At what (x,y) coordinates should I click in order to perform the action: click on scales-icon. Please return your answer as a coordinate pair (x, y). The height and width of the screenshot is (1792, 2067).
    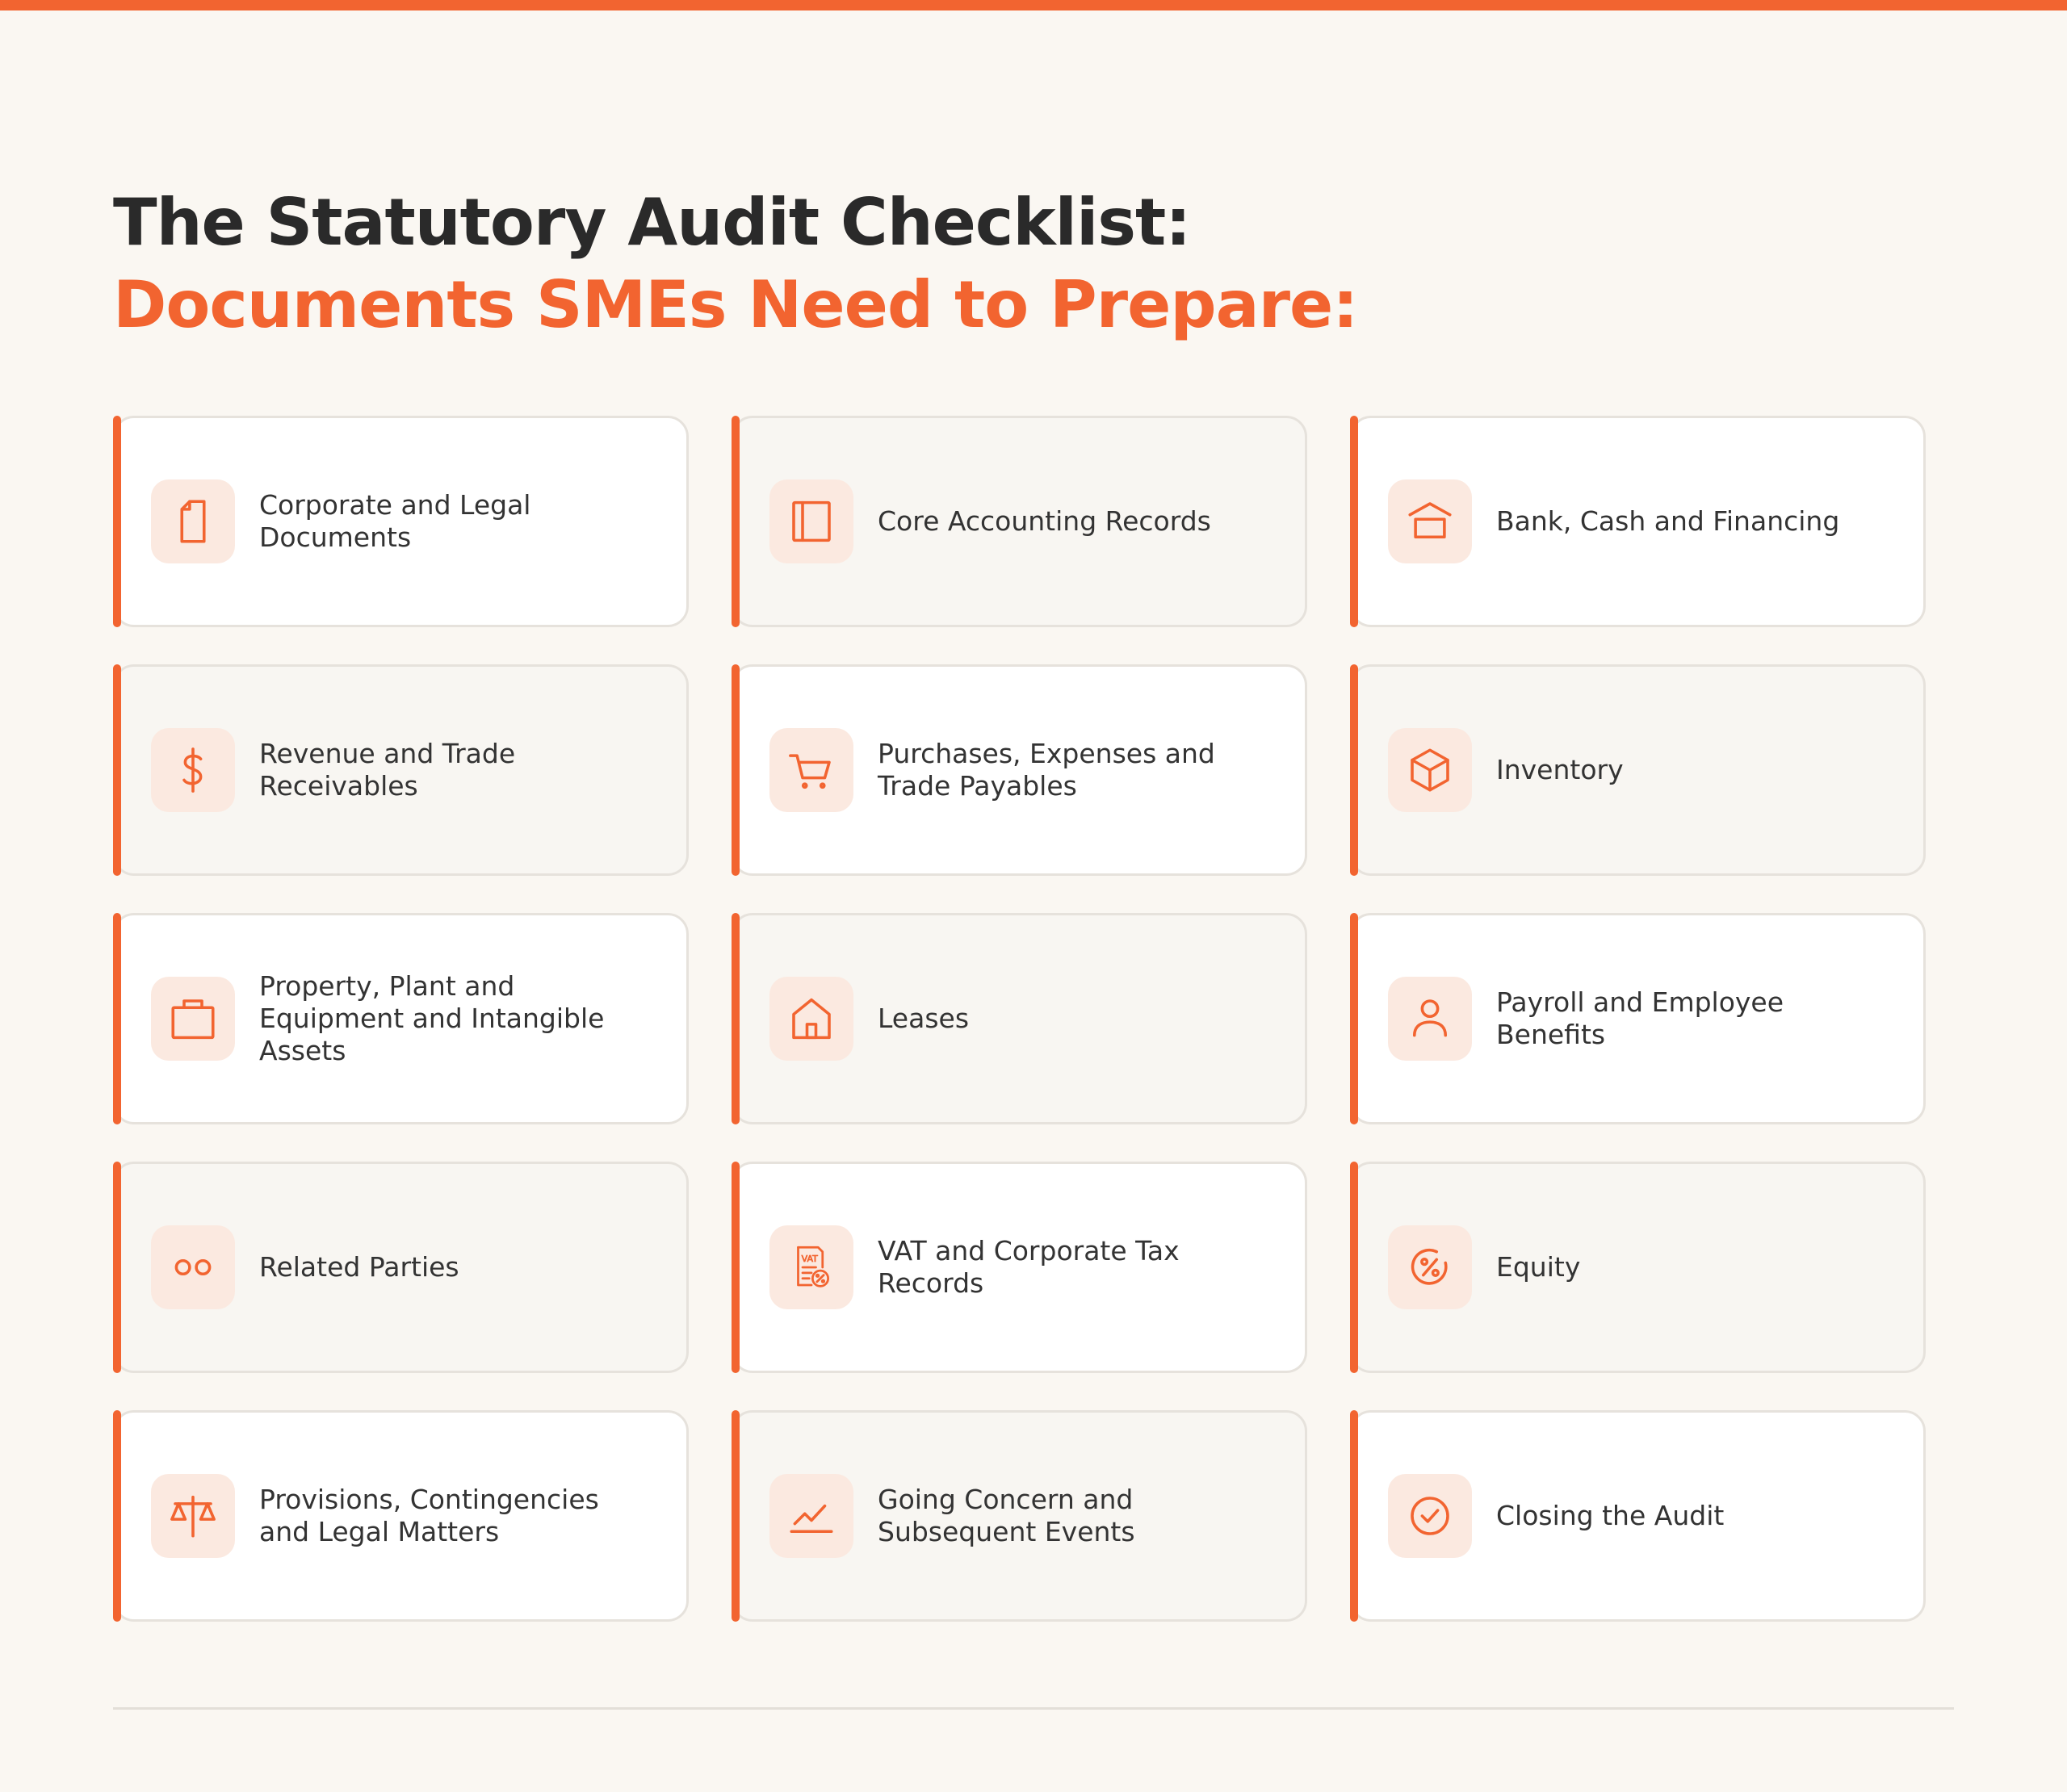
    Looking at the image, I should click on (193, 1516).